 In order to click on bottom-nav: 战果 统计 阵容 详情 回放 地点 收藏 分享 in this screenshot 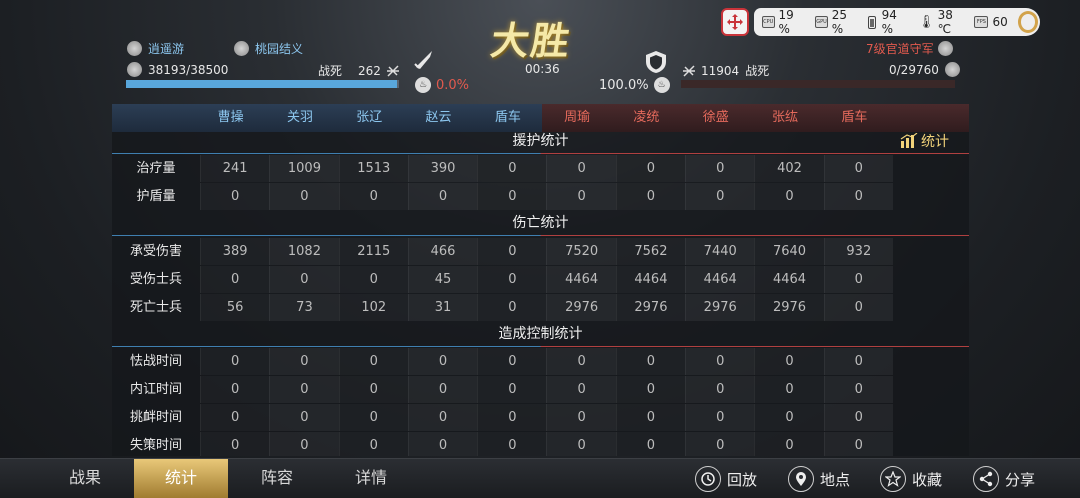, I will do `click(540, 478)`.